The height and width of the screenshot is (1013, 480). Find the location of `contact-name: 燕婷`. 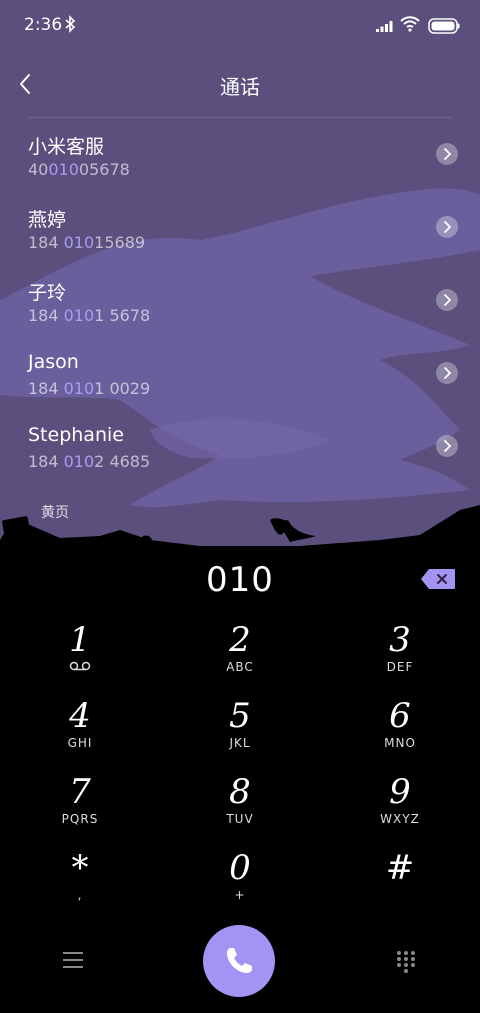

contact-name: 燕婷 is located at coordinates (47, 220).